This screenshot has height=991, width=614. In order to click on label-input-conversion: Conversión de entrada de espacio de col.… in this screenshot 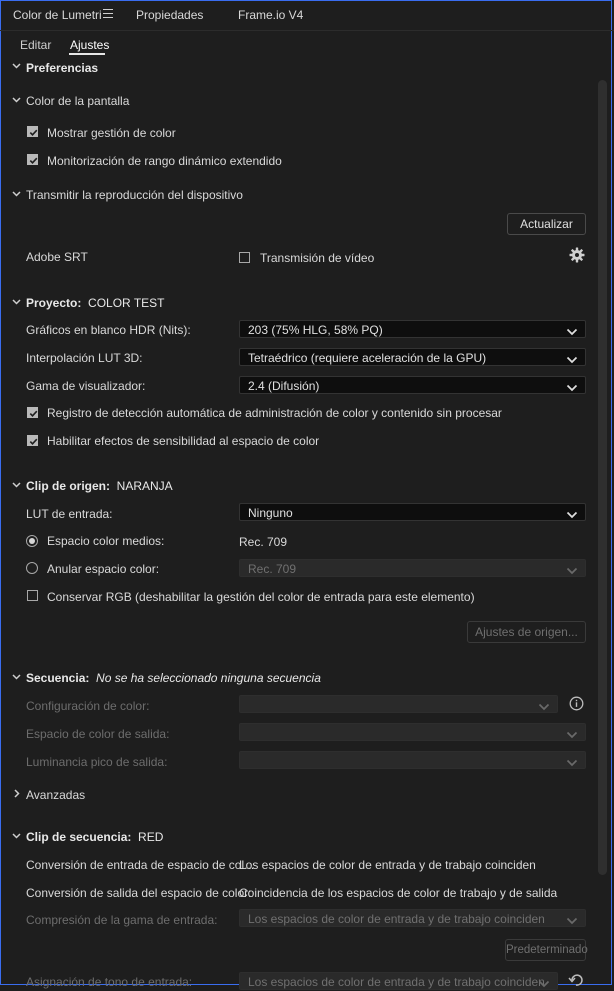, I will do `click(140, 865)`.